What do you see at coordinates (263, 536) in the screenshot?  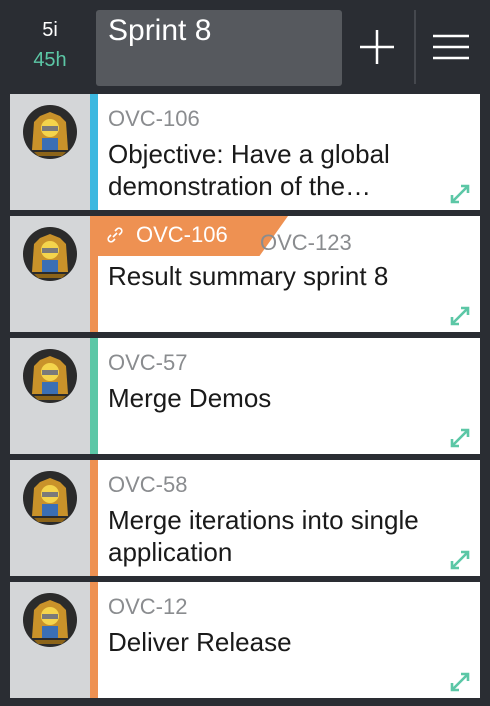 I see `issue-summary: Merge iterations into single application` at bounding box center [263, 536].